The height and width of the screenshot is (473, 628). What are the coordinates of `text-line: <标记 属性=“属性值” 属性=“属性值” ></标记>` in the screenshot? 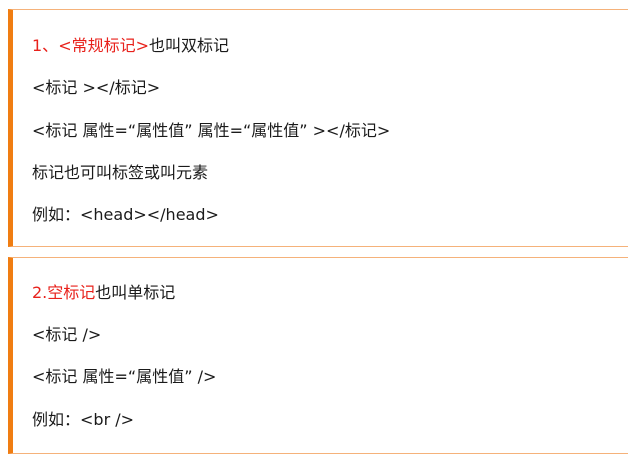 It's located at (211, 130).